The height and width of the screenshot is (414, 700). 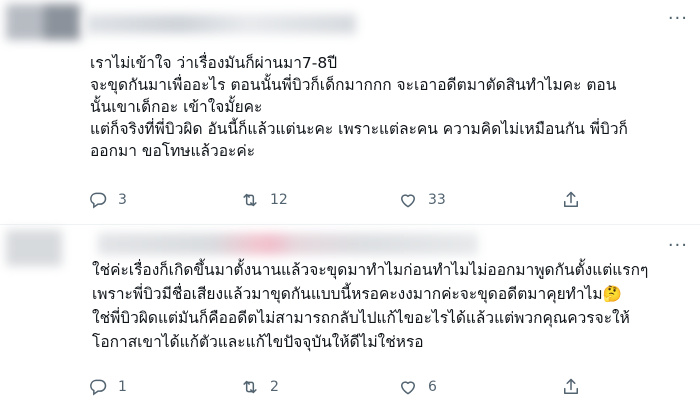 What do you see at coordinates (350, 202) in the screenshot?
I see `action-bar: 3 12 33` at bounding box center [350, 202].